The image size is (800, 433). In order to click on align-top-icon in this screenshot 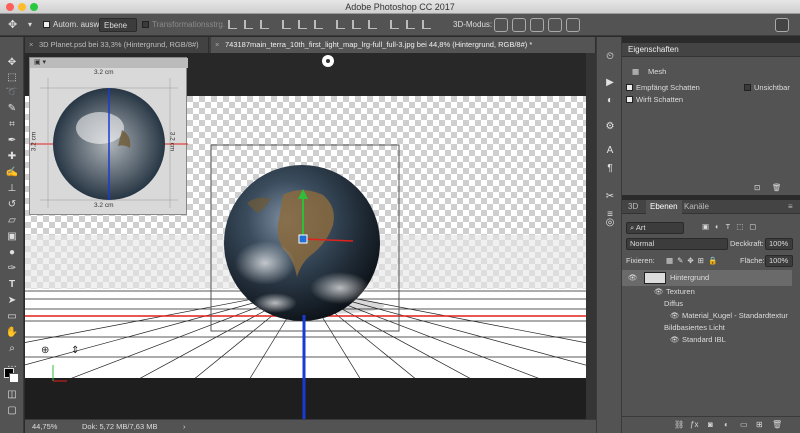, I will do `click(232, 24)`.